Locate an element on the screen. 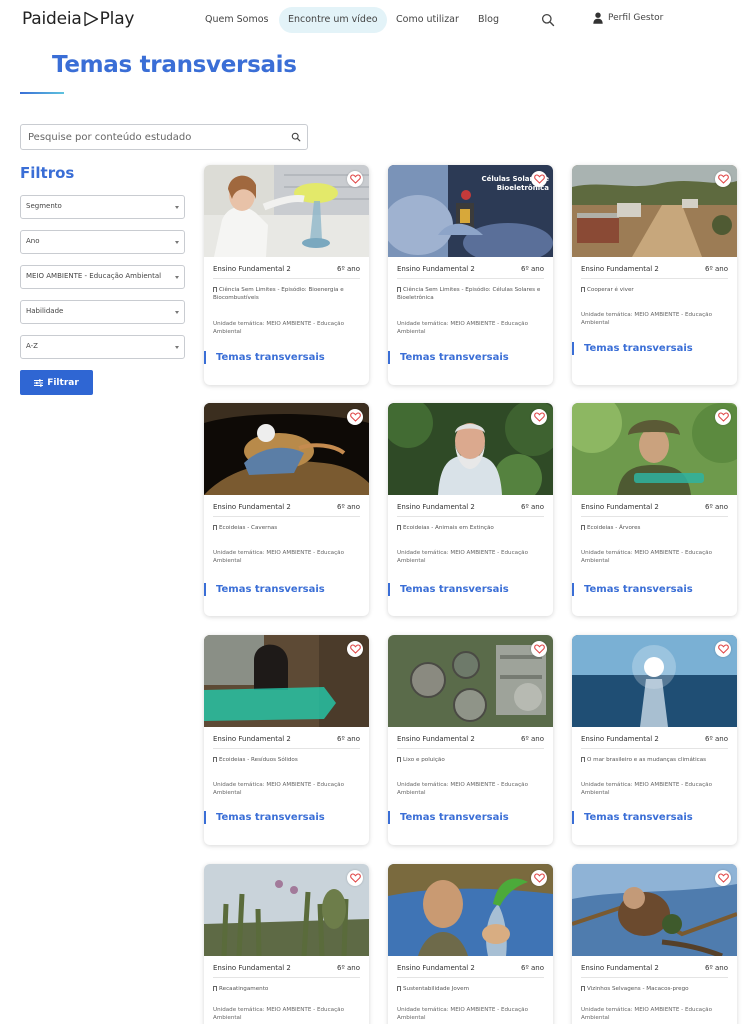  profile-menu: Perfil Gestor is located at coordinates (628, 18).